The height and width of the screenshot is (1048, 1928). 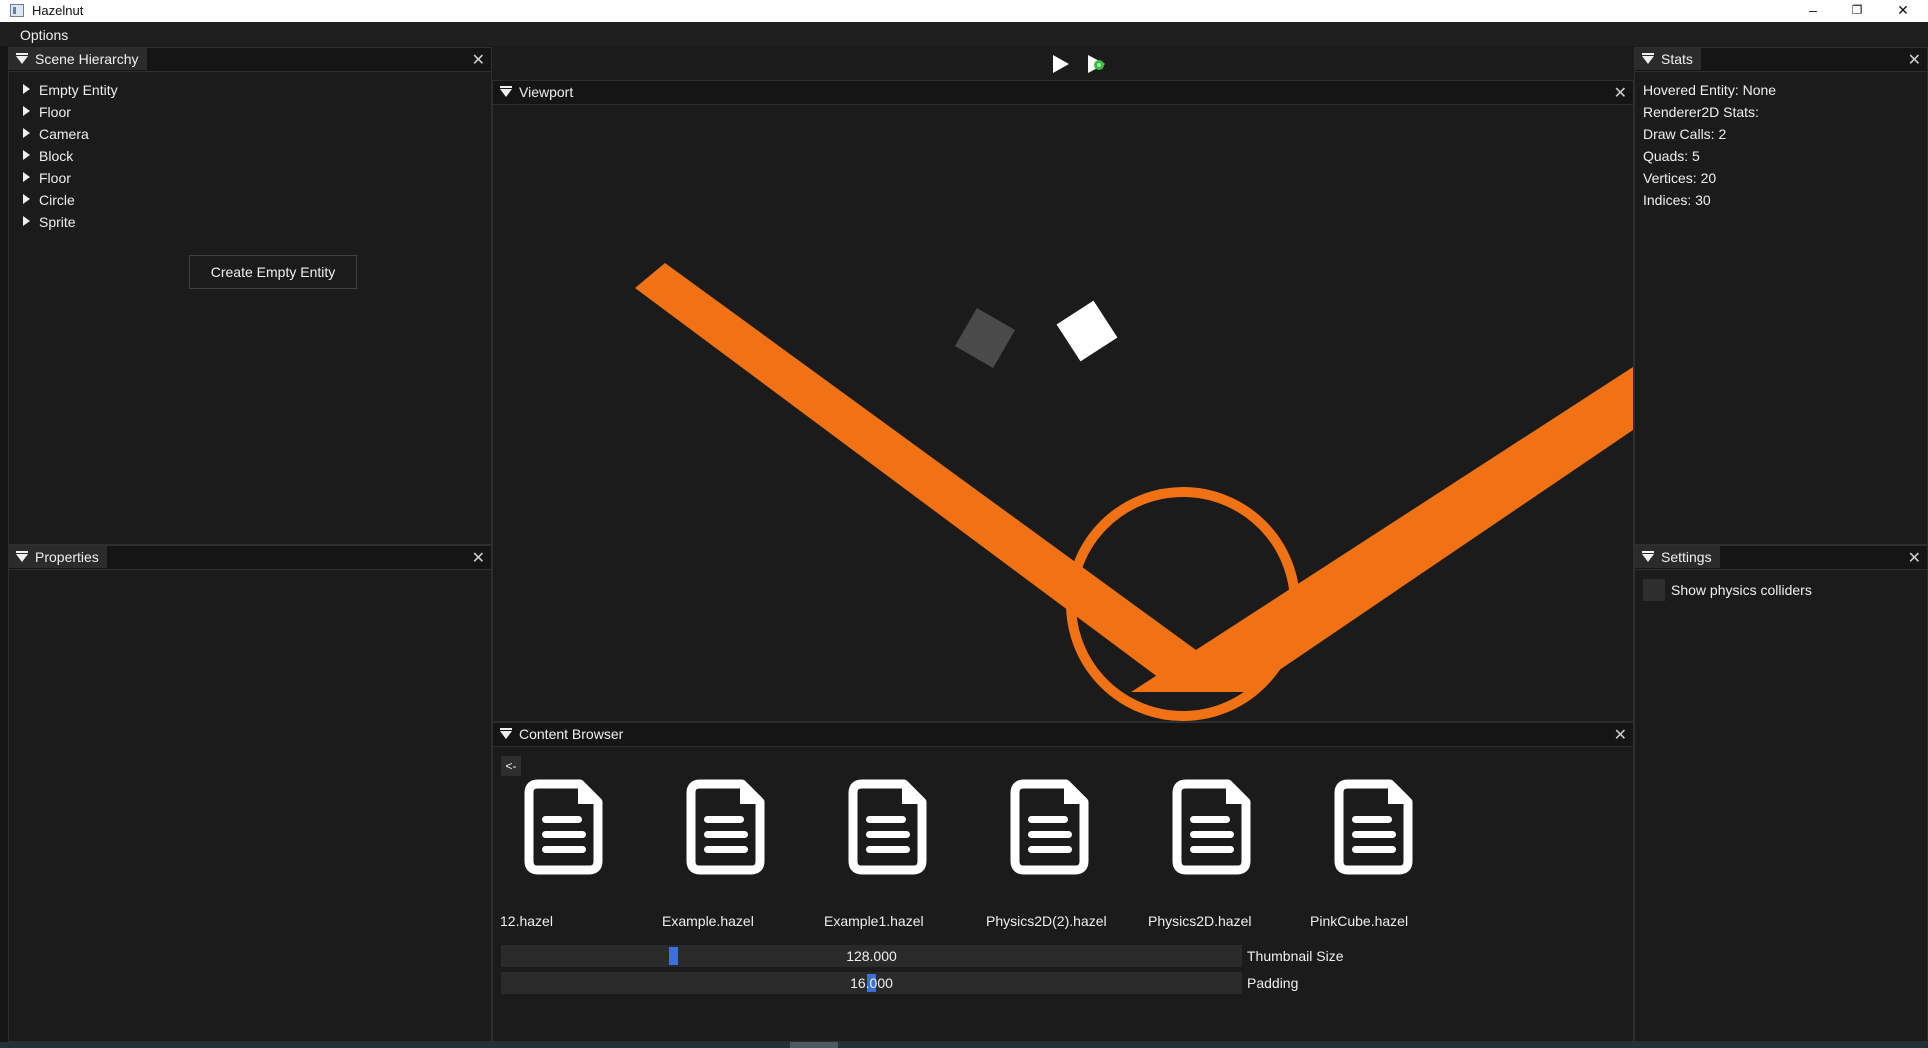 I want to click on thumbnail-size-value: 128.000, so click(x=871, y=956).